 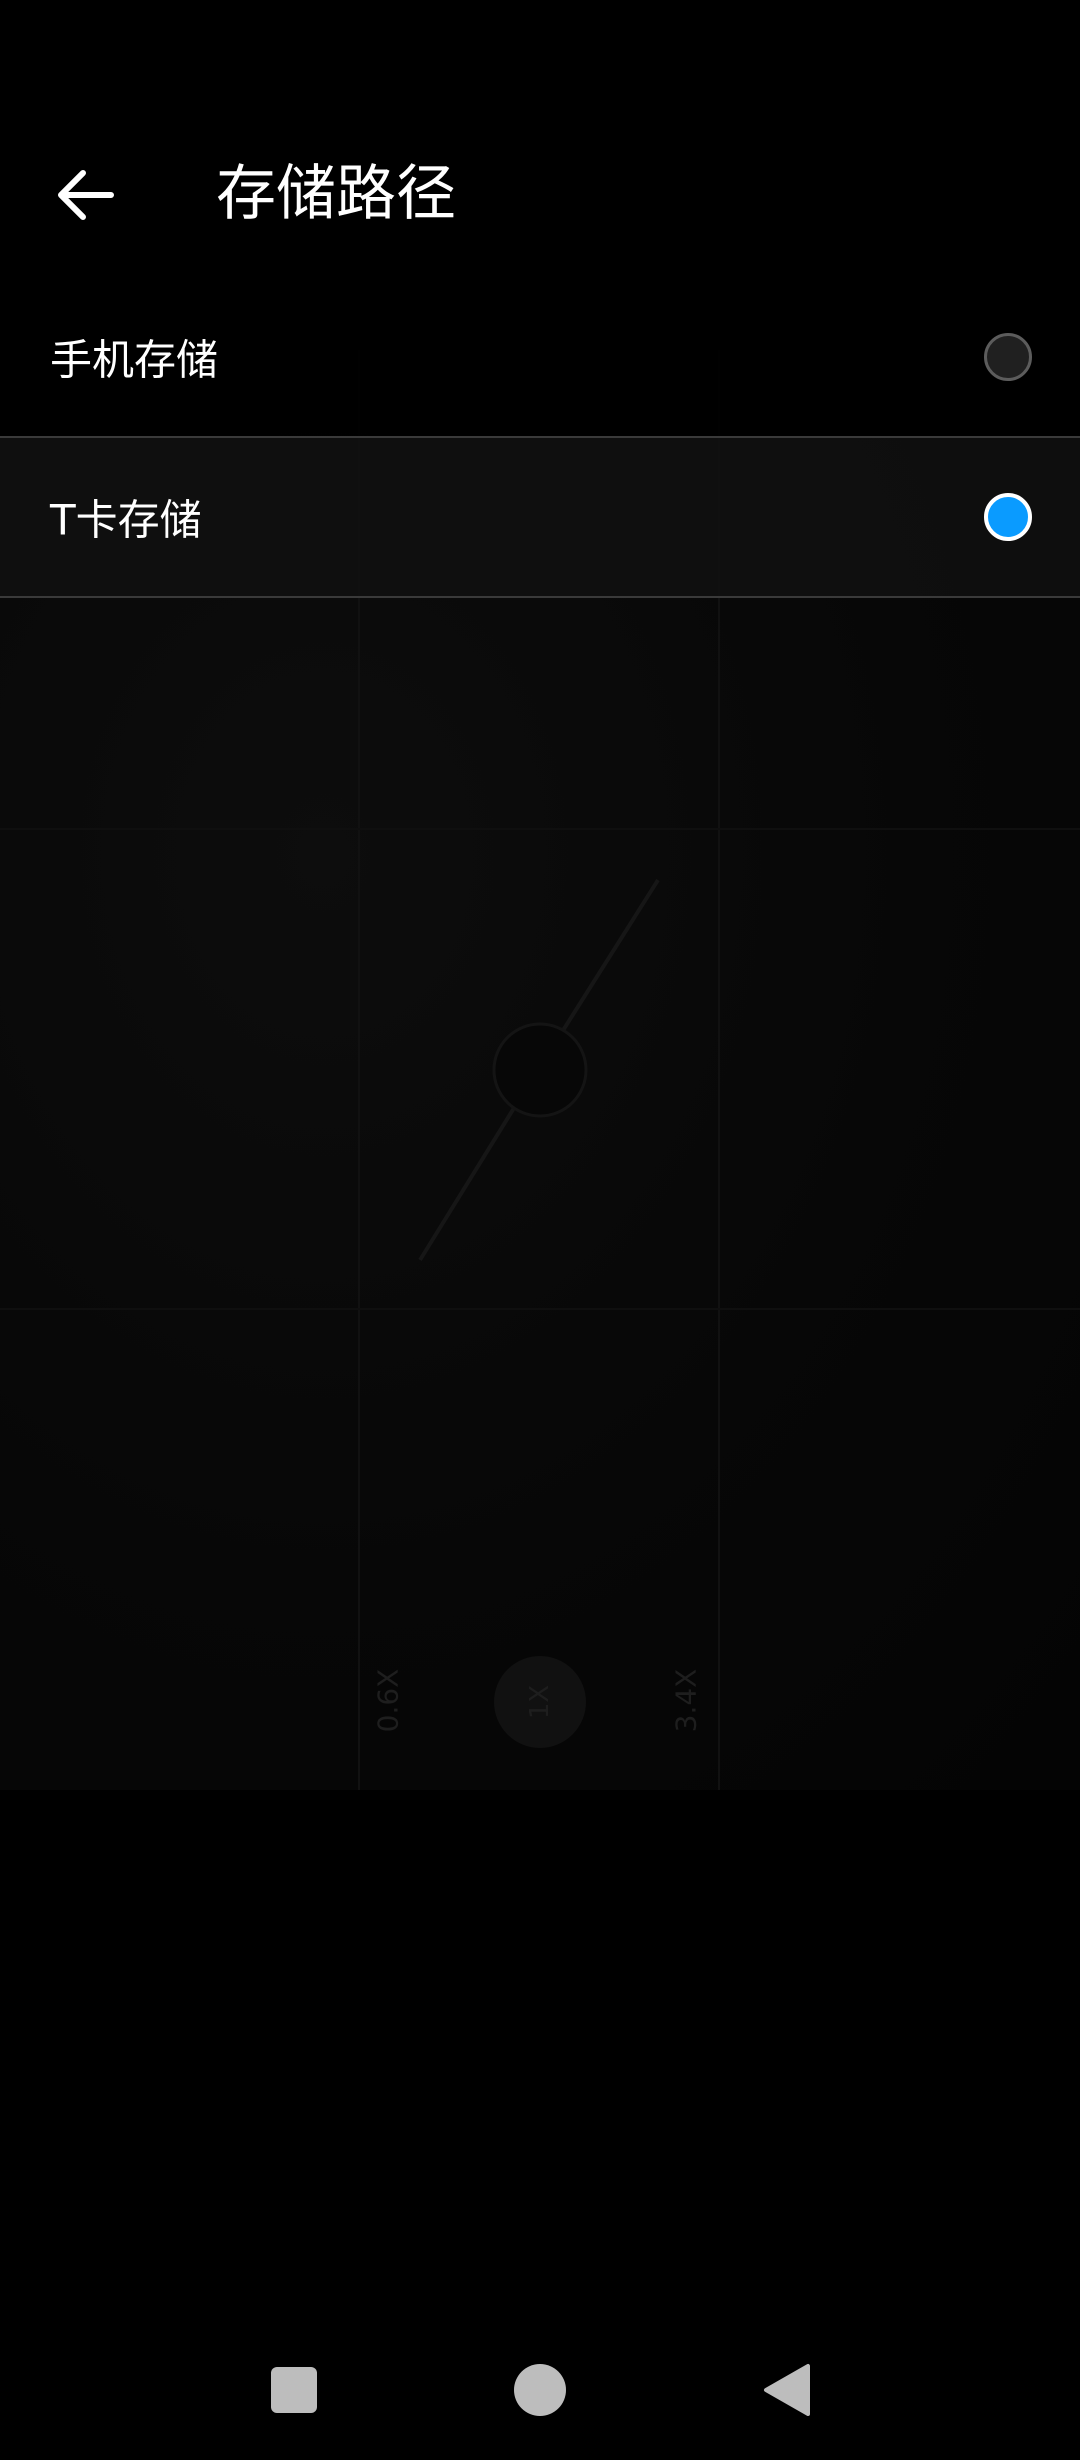 I want to click on option-label: 手机存储, so click(x=134, y=360).